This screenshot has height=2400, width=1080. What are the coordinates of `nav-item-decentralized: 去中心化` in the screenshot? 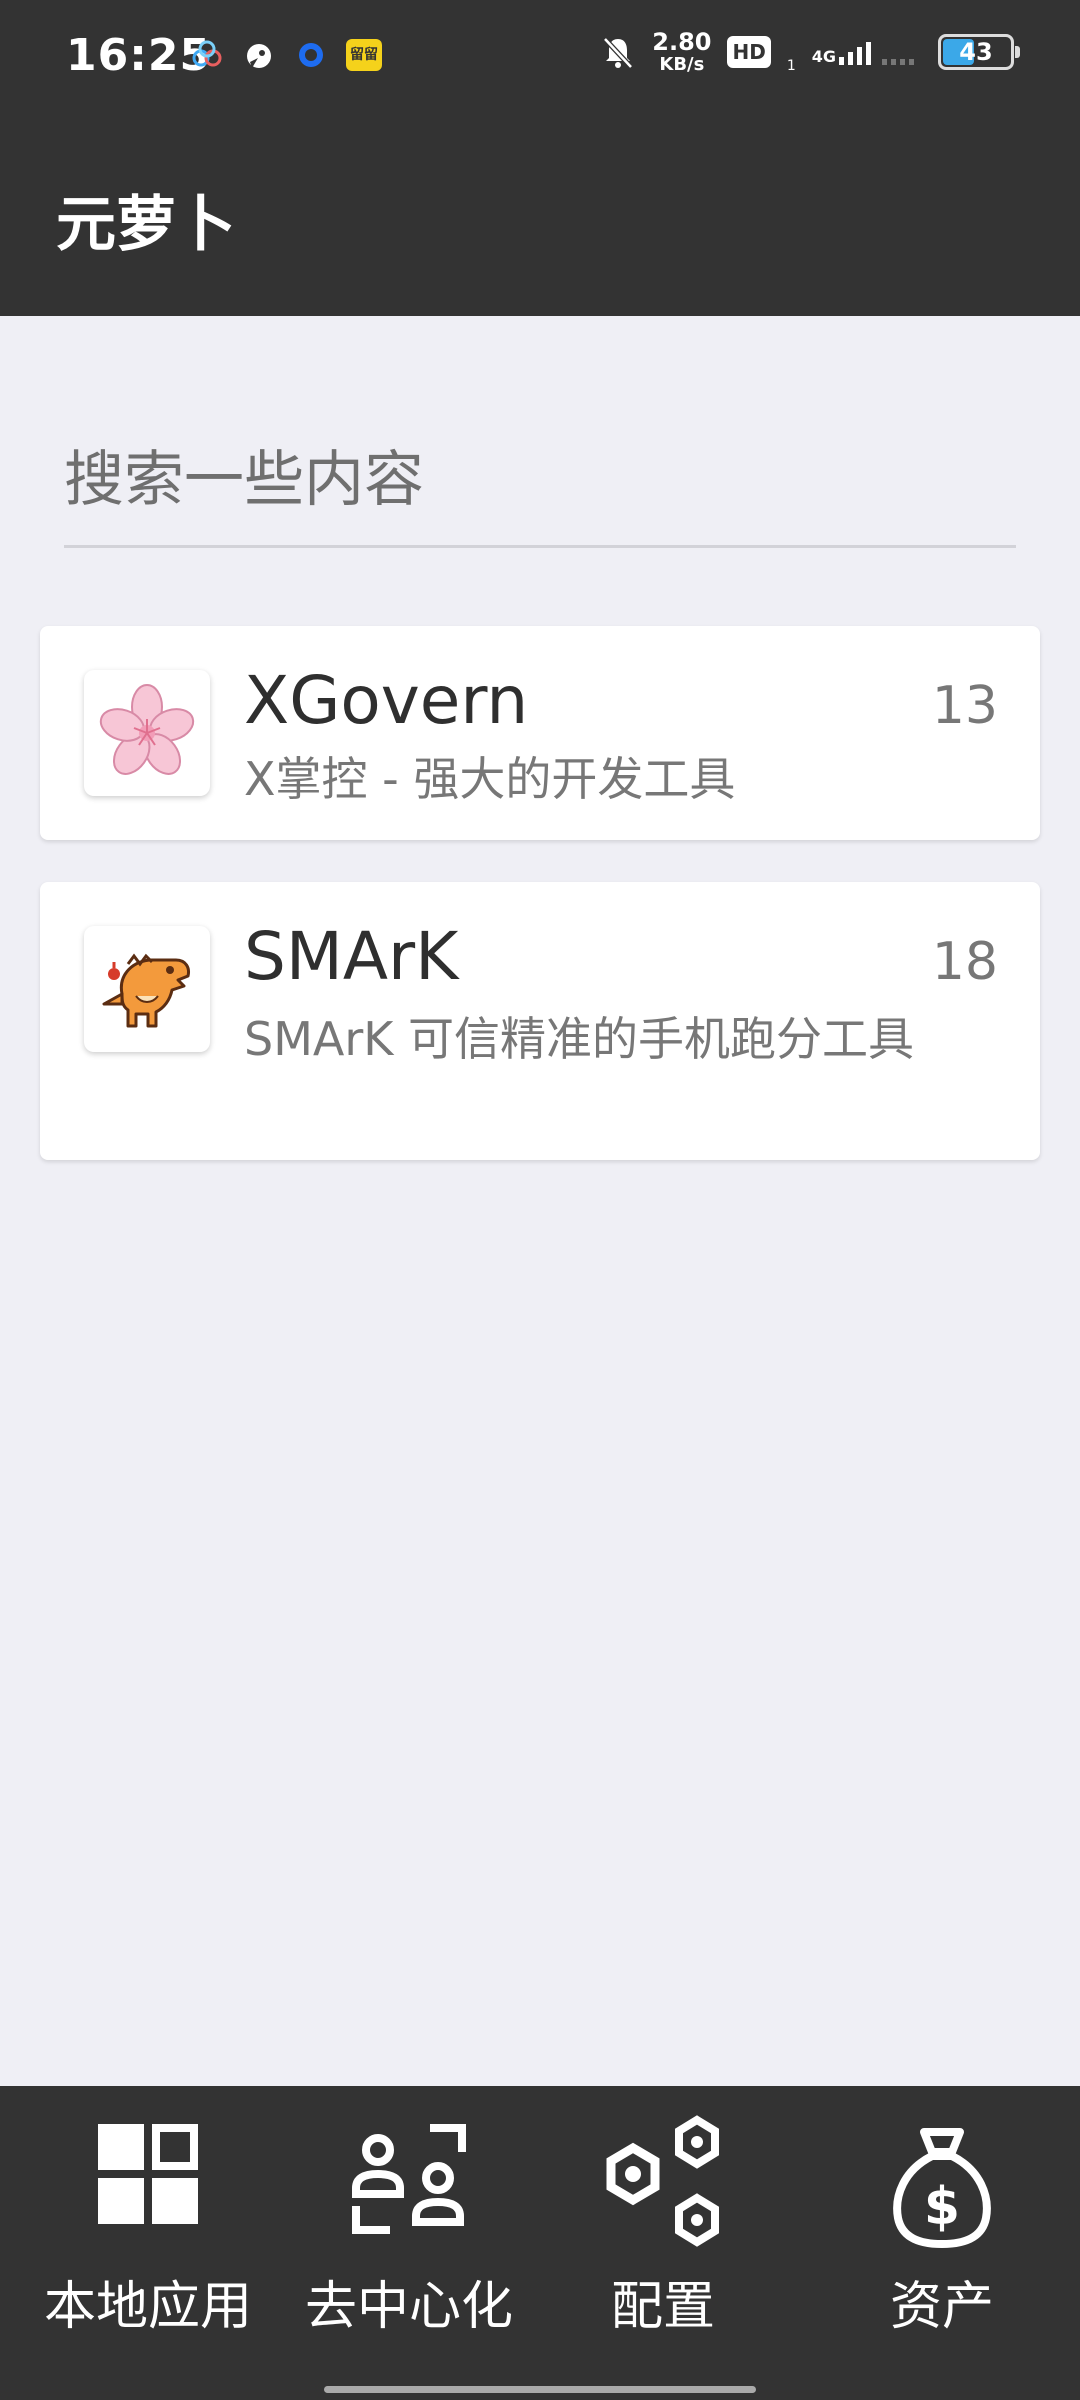 It's located at (409, 2243).